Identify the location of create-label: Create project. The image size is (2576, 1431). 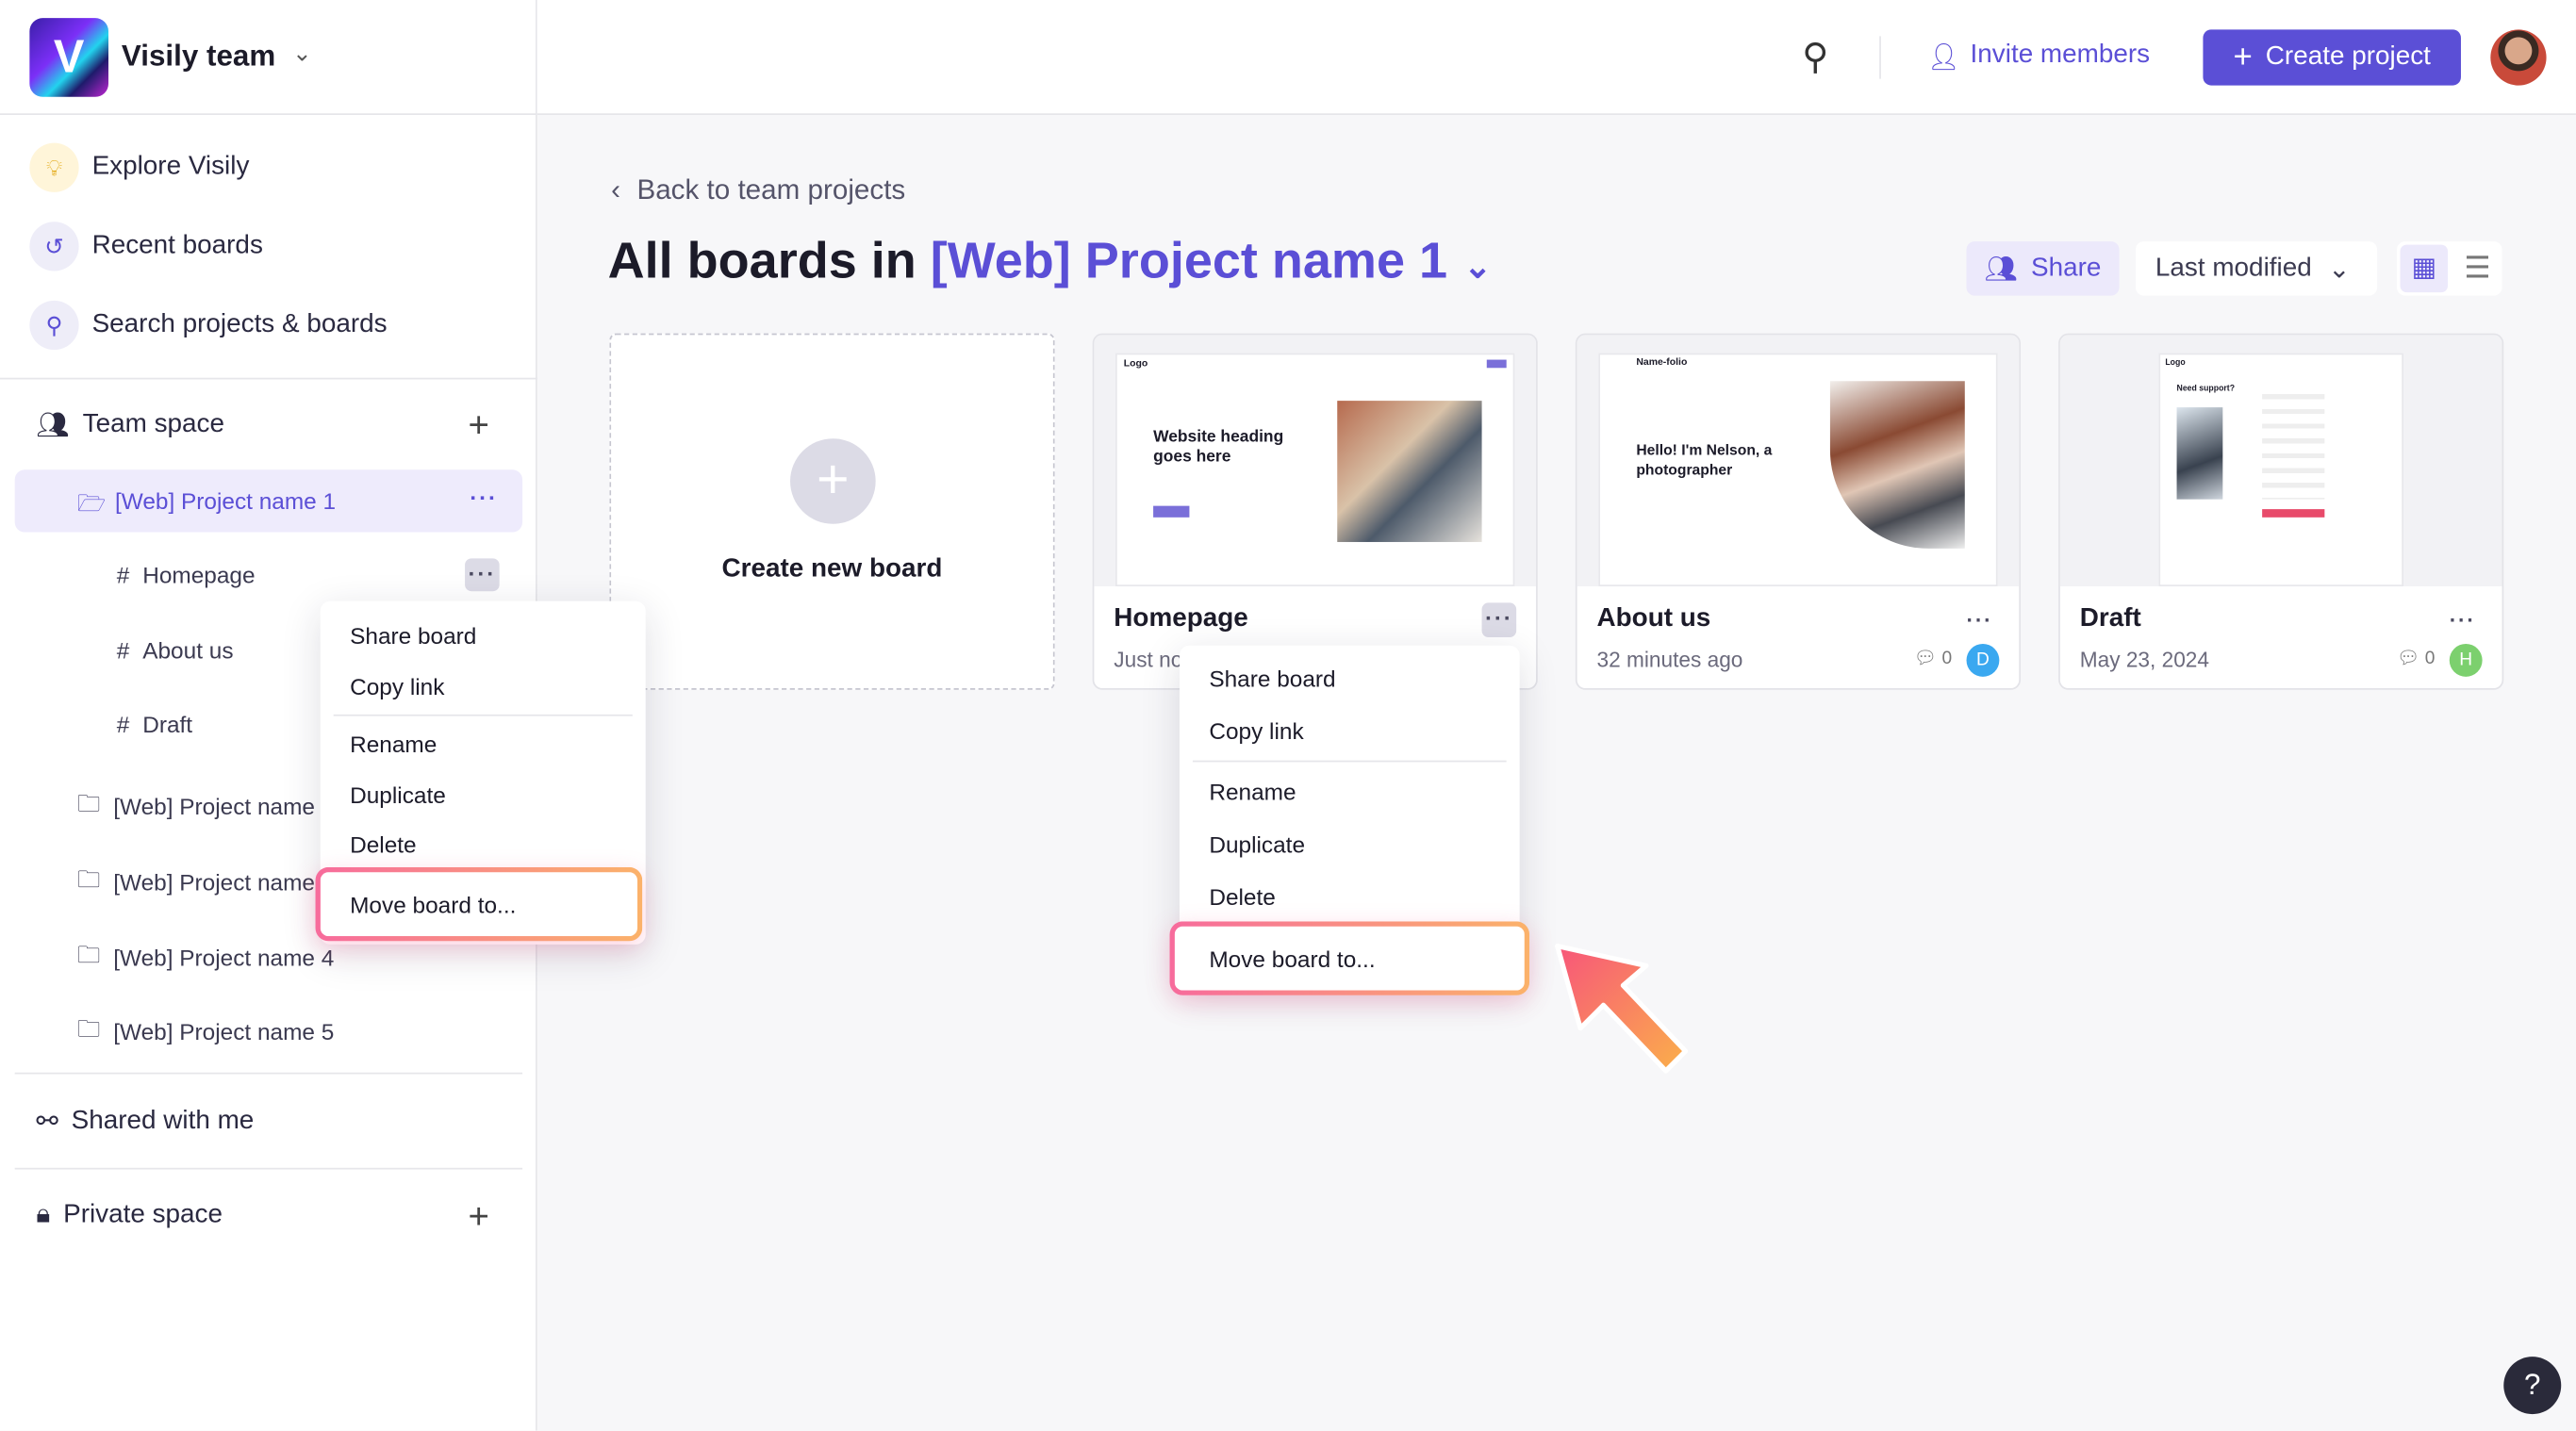
(2348, 56).